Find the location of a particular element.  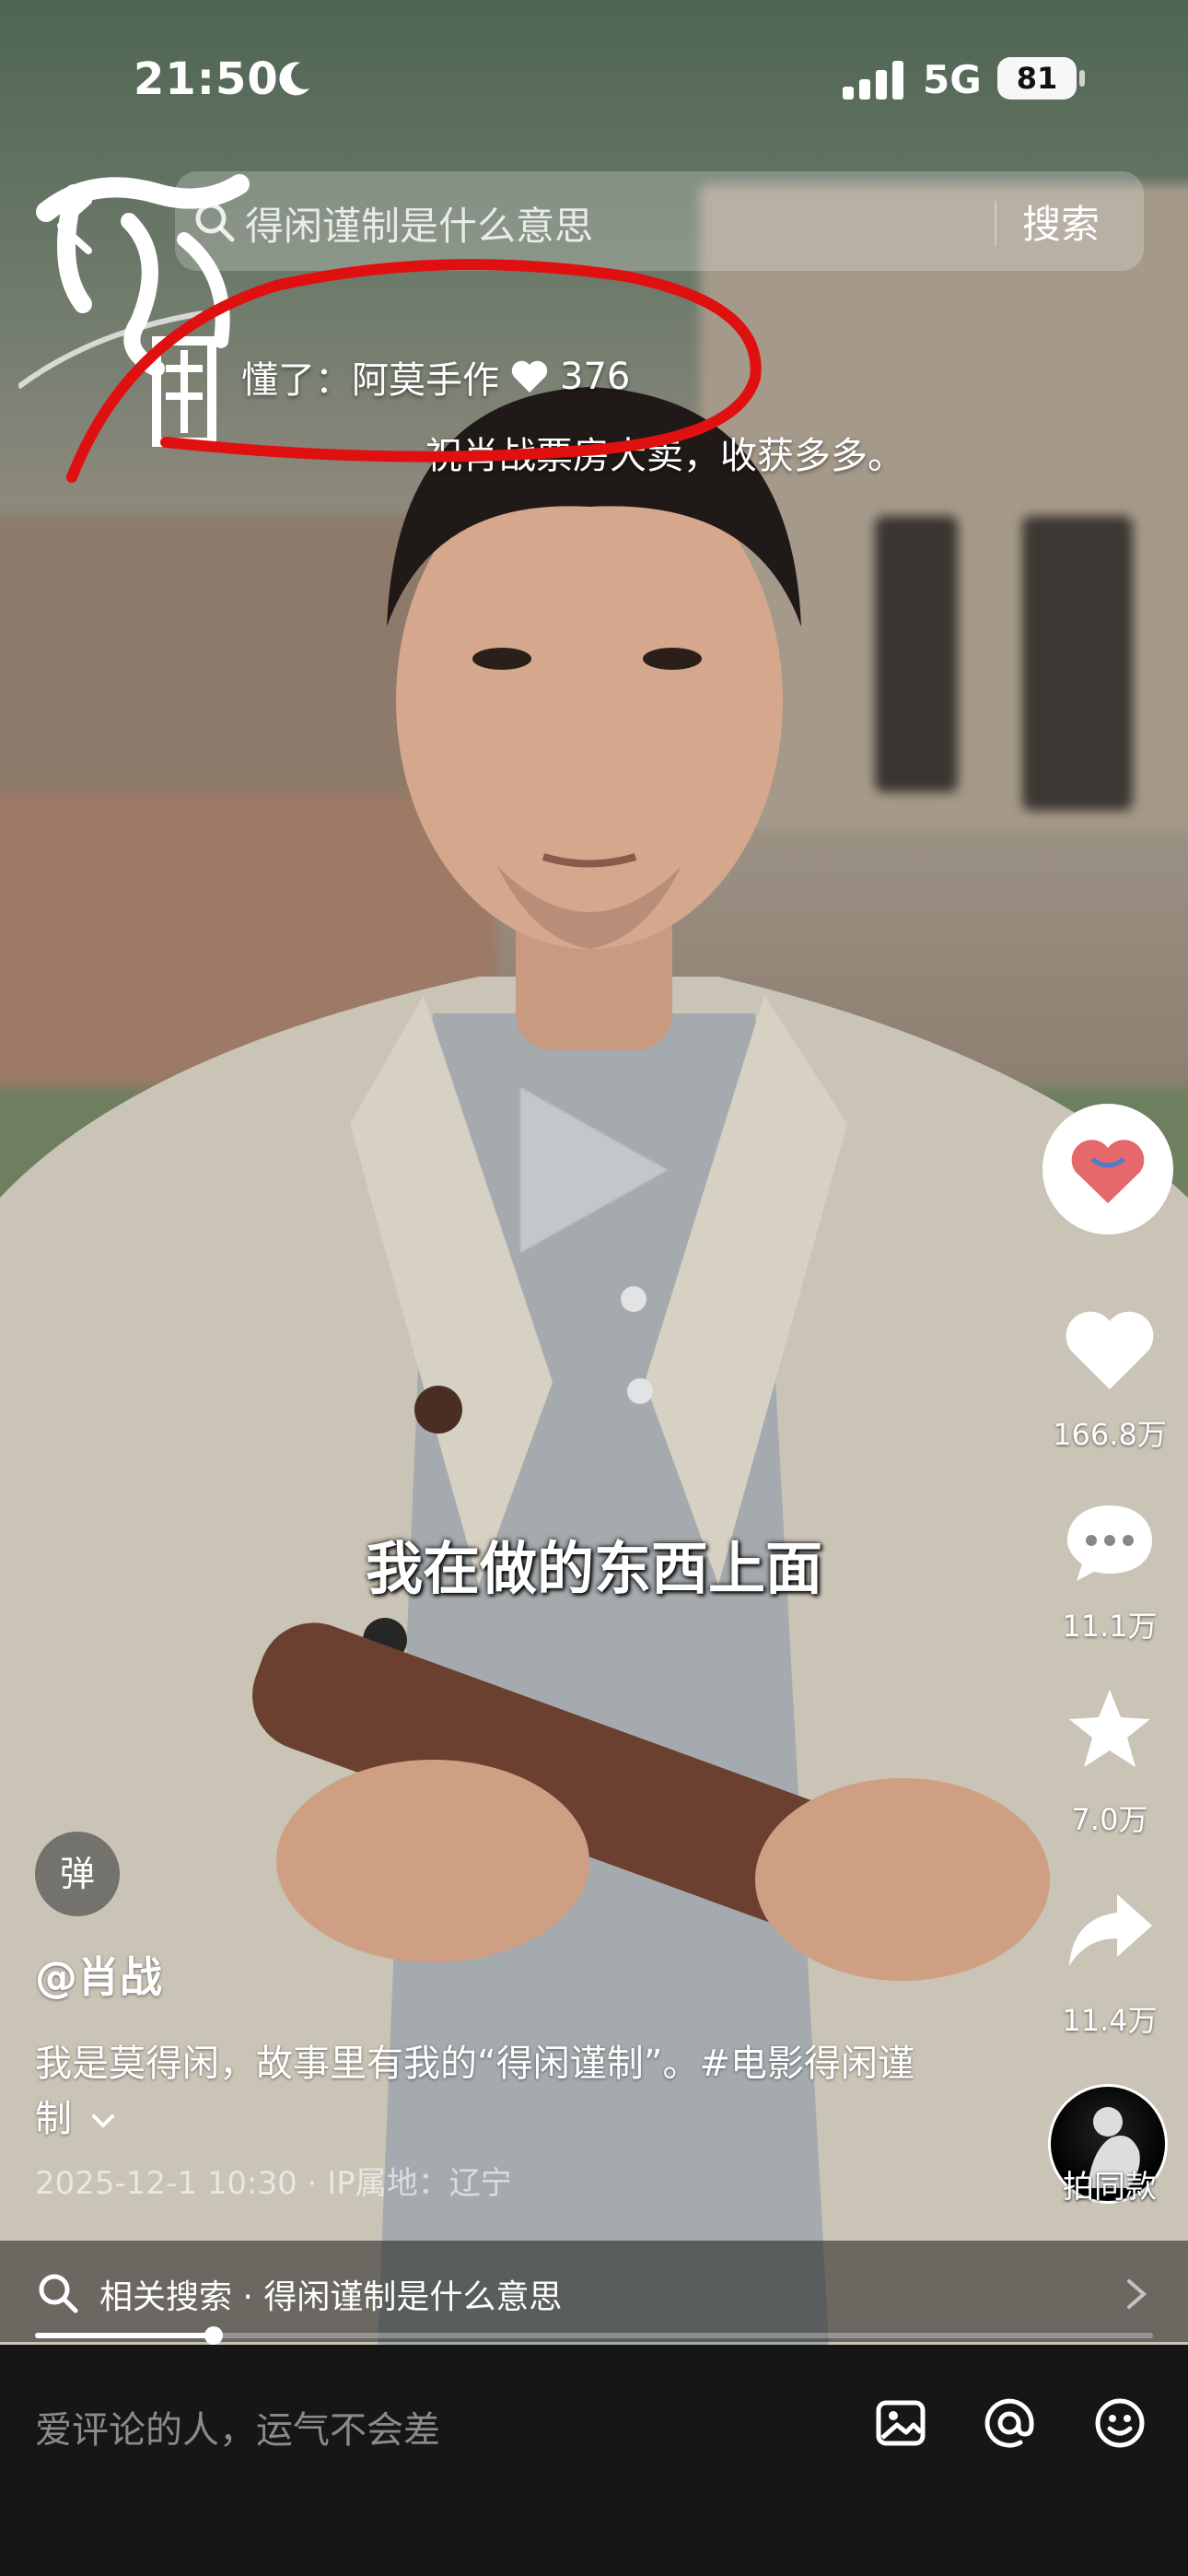

share-count: 11.4万 is located at coordinates (1110, 2021).